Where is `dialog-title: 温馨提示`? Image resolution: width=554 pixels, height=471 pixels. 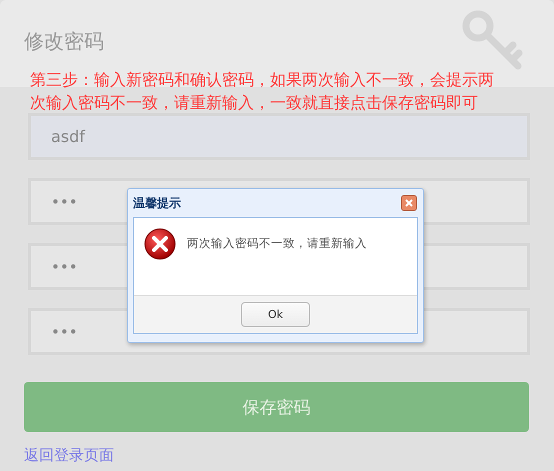
dialog-title: 温馨提示 is located at coordinates (157, 203).